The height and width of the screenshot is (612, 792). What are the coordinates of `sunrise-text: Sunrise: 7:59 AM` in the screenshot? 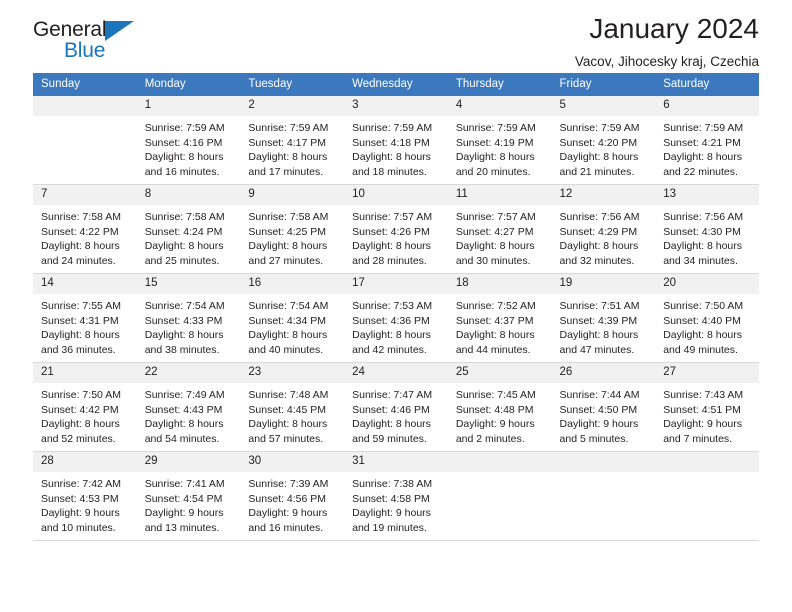 It's located at (495, 128).